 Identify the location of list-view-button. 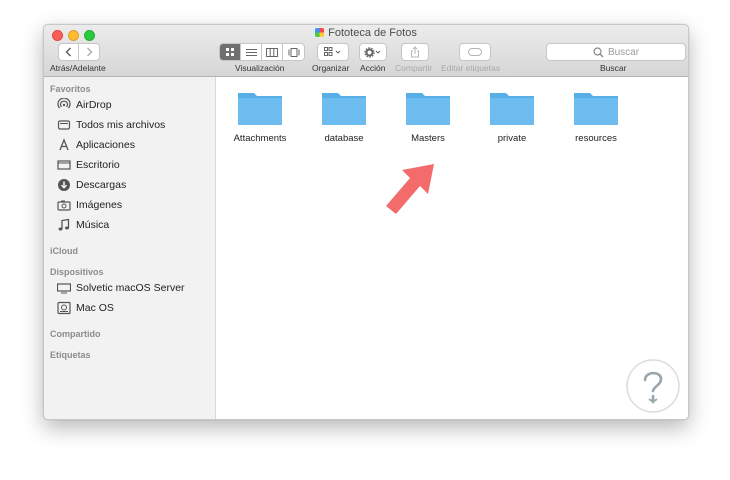
(251, 52).